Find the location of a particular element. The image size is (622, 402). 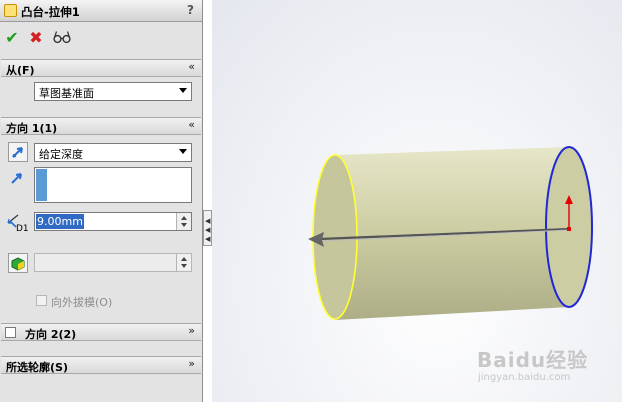

direction2-section-header: 方向 2(2) » is located at coordinates (101, 332).